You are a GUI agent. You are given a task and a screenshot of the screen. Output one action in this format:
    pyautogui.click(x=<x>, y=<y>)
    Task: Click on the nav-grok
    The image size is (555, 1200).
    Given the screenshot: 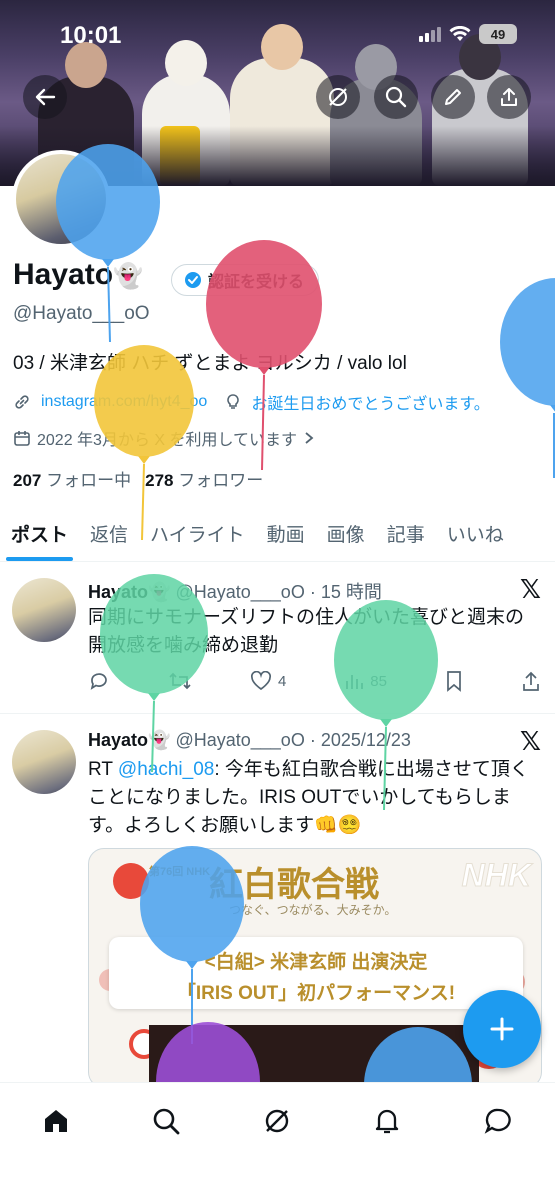 What is the action you would take?
    pyautogui.click(x=277, y=1121)
    